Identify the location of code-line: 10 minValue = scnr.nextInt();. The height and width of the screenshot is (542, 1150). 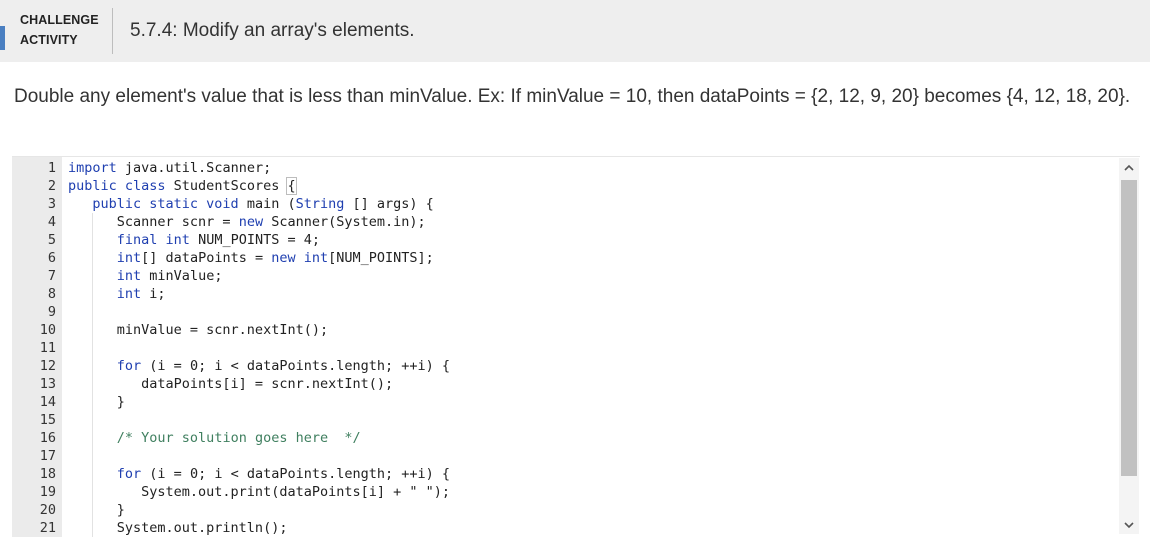
(566, 330).